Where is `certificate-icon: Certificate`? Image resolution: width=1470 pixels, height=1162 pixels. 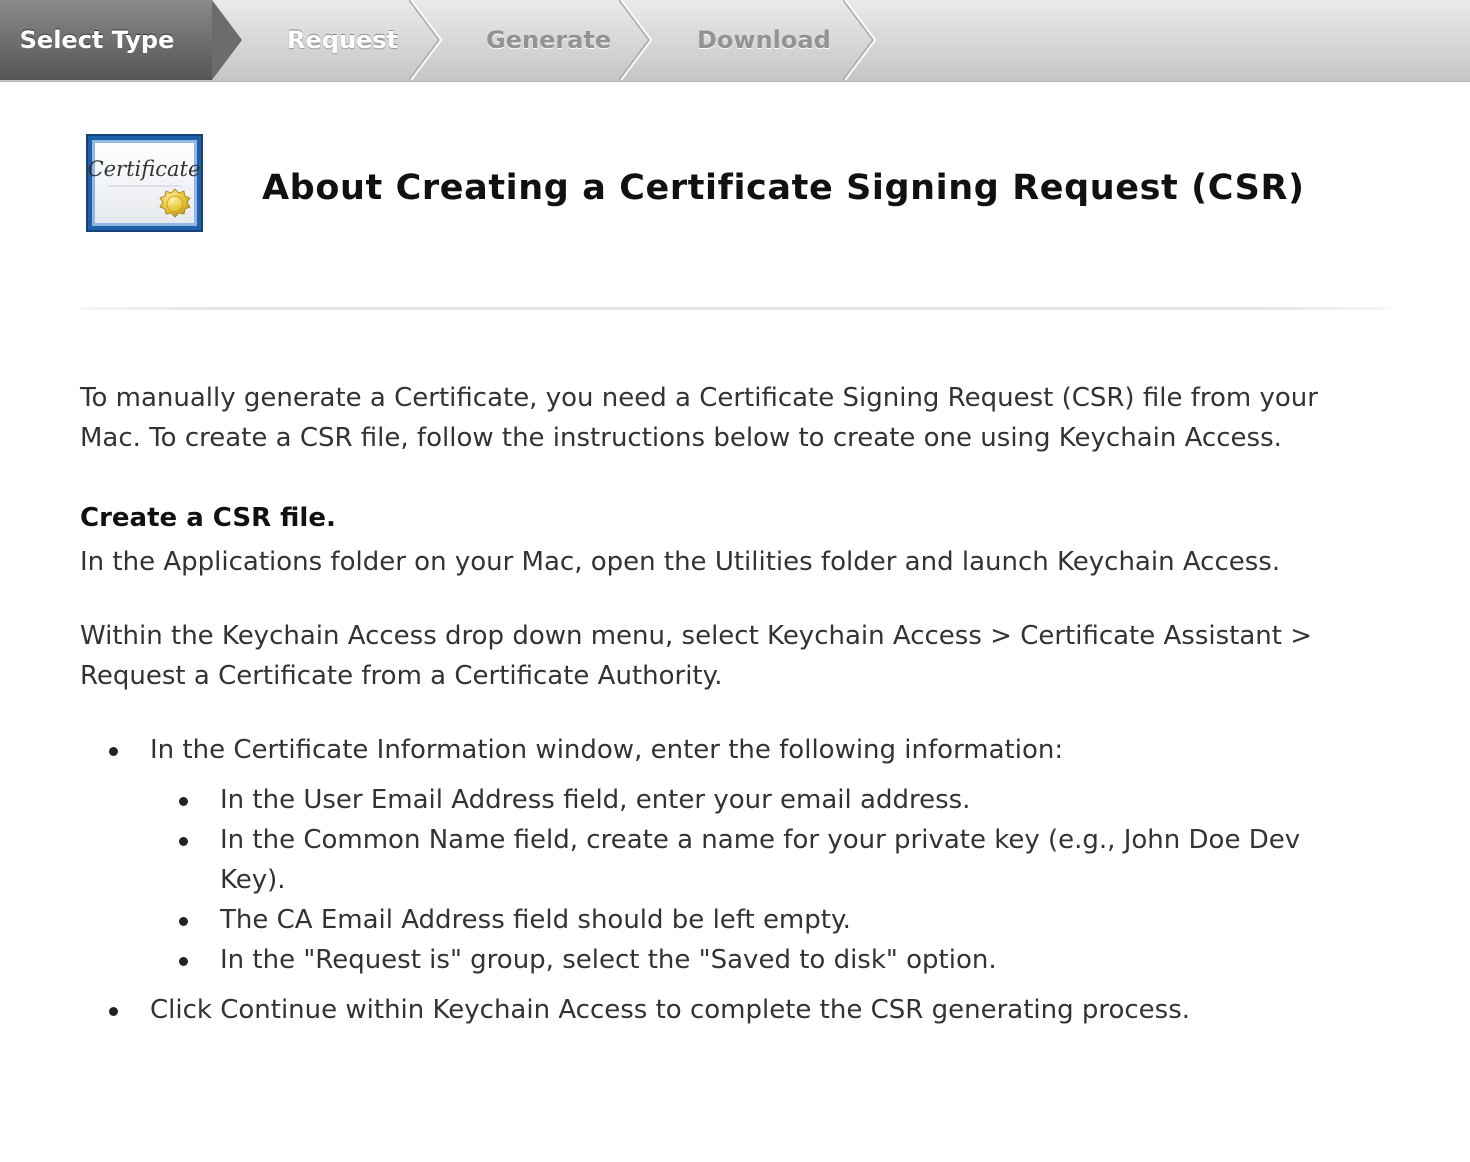 certificate-icon: Certificate is located at coordinates (144, 183).